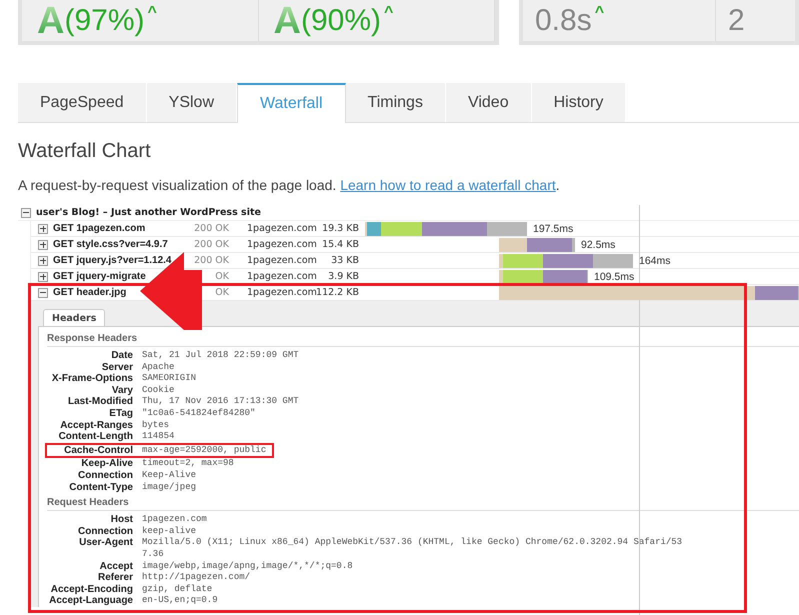  What do you see at coordinates (289, 185) in the screenshot?
I see `description-text: A request-by-request visualization of the page load. Learn how to read a waterfall chart.` at bounding box center [289, 185].